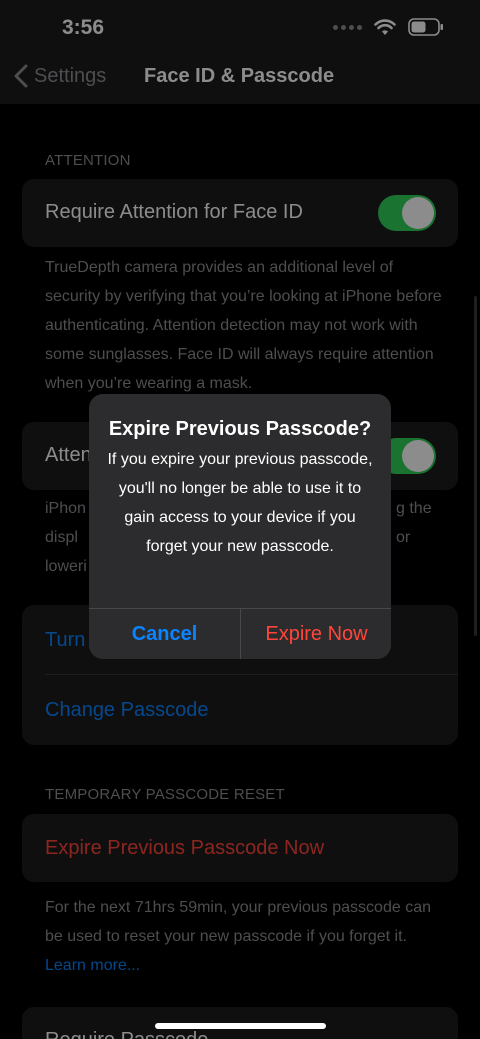 This screenshot has width=480, height=1039. Describe the element at coordinates (240, 429) in the screenshot. I see `alert-title: Expire Previous Passcode?` at that location.